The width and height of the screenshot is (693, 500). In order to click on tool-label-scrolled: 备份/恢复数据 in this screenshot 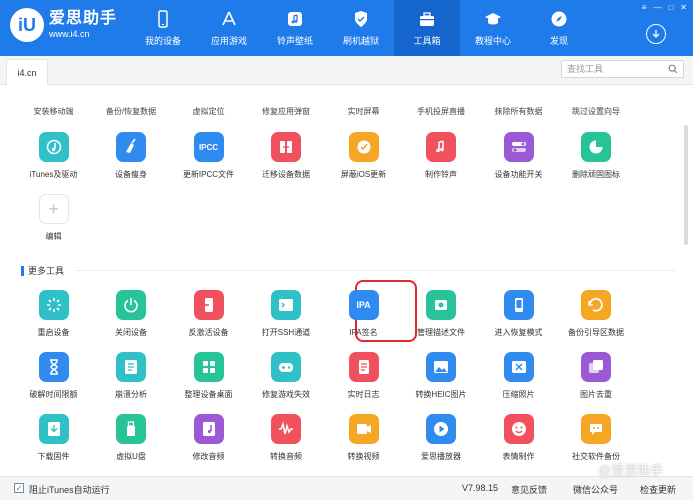, I will do `click(131, 111)`.